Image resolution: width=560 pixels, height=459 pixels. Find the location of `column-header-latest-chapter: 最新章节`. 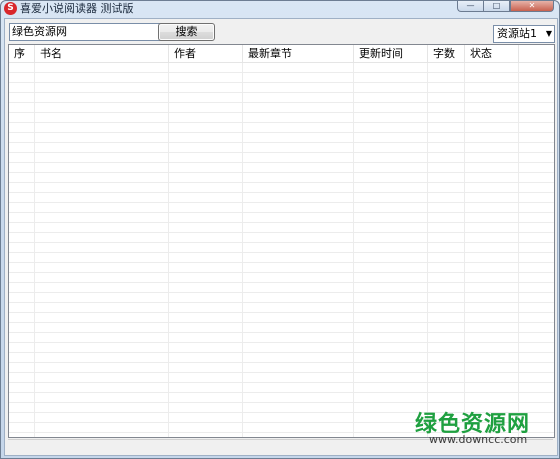

column-header-latest-chapter: 最新章节 is located at coordinates (298, 53).